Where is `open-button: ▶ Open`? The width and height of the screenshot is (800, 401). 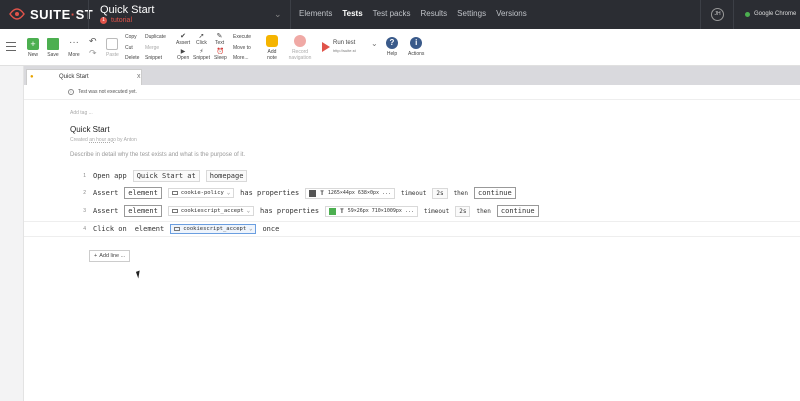 open-button: ▶ Open is located at coordinates (183, 54).